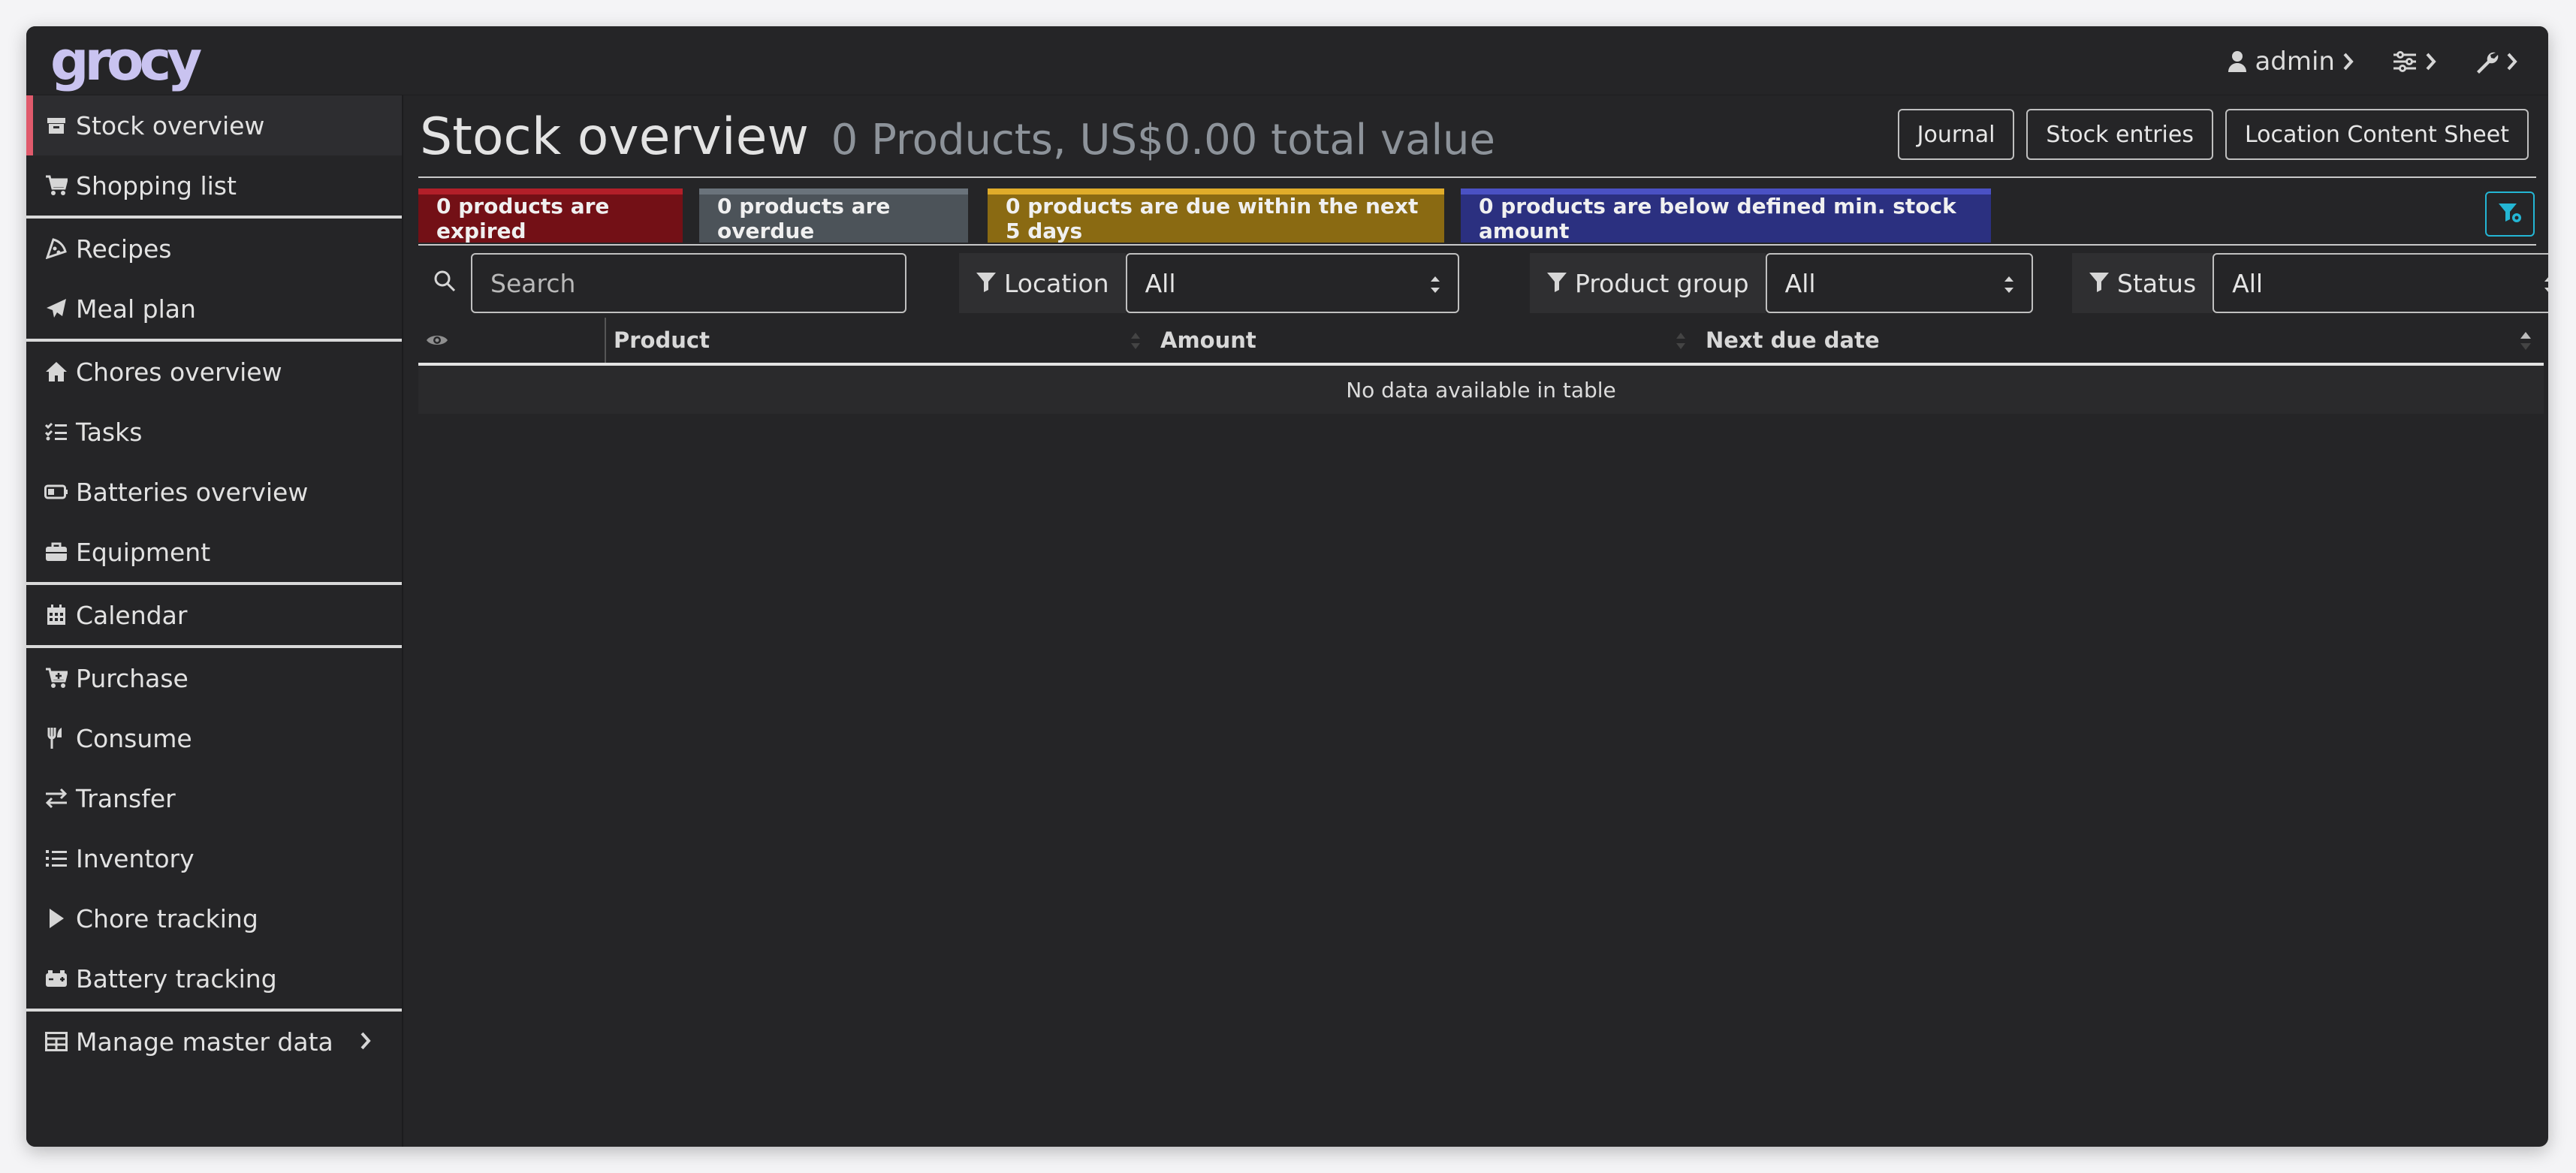 Image resolution: width=2576 pixels, height=1173 pixels. What do you see at coordinates (1956, 134) in the screenshot?
I see `journal-button: Journal` at bounding box center [1956, 134].